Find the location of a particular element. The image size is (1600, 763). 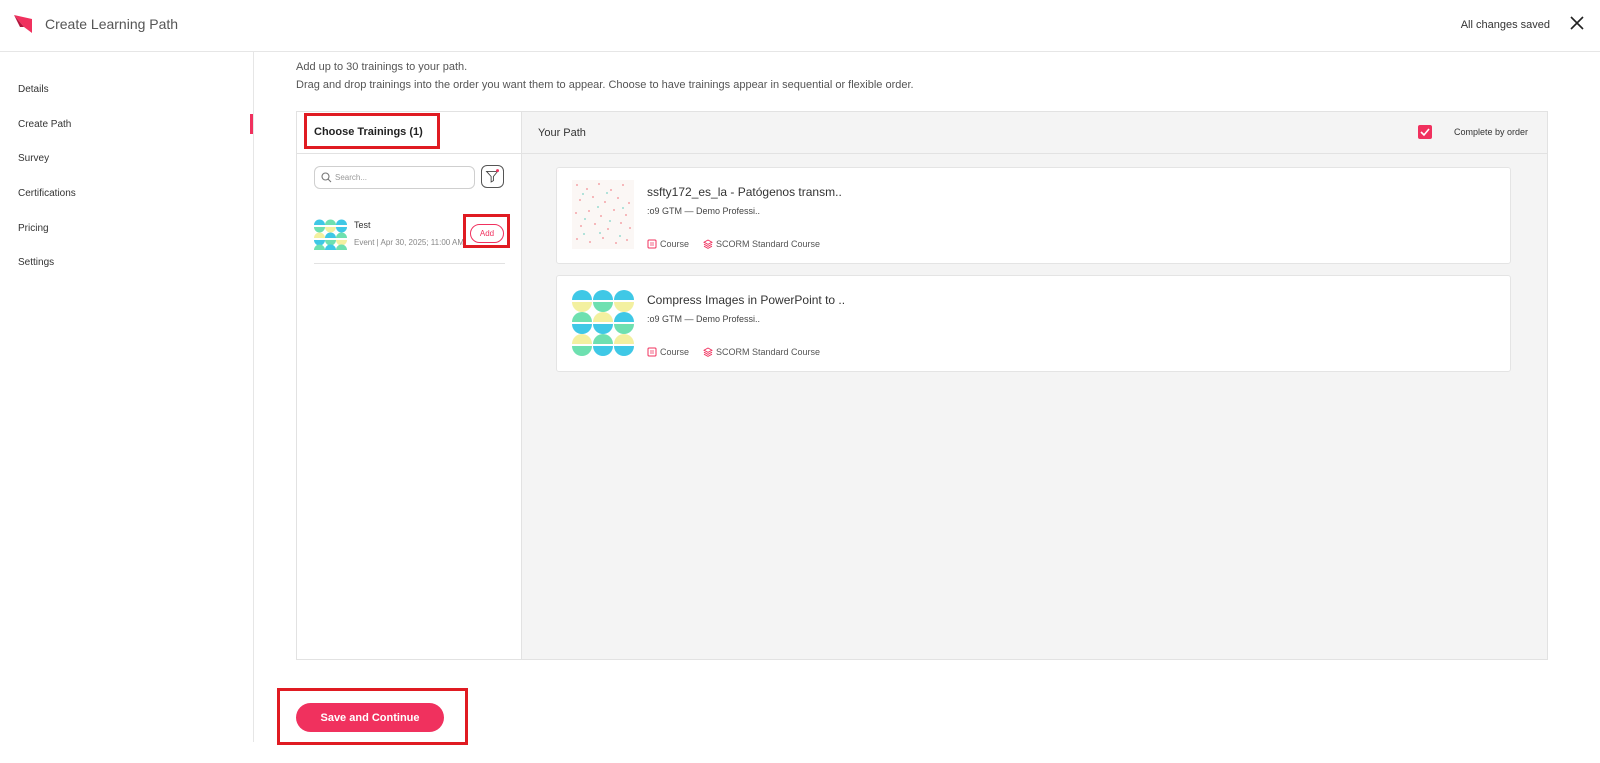

complete-by-order-toggle: Complete by order is located at coordinates (1468, 132).